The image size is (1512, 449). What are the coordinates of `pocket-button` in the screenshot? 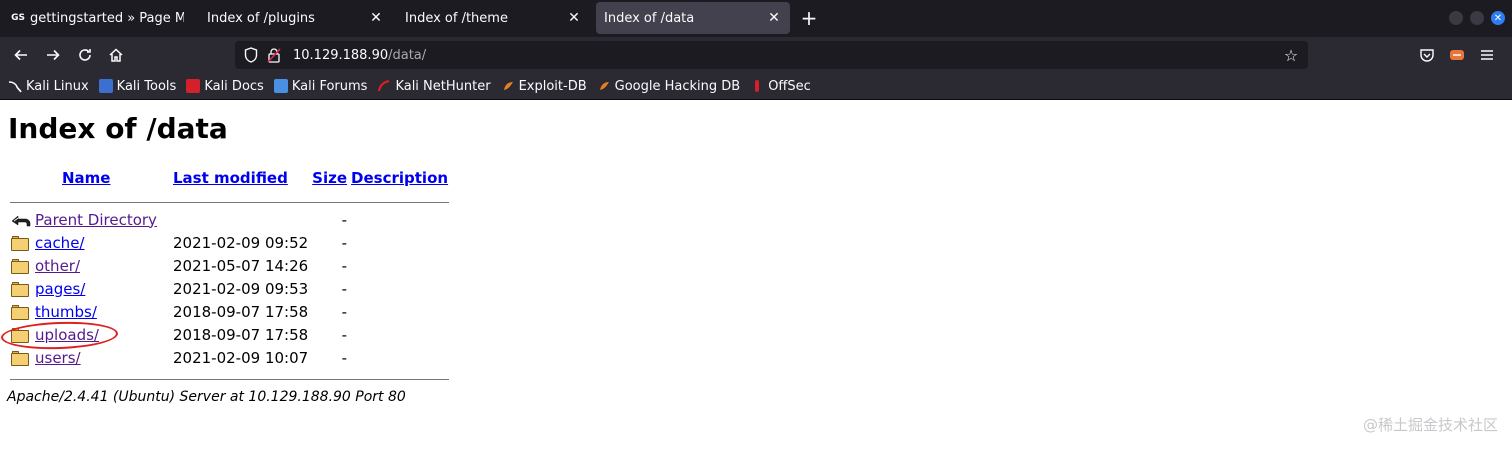 It's located at (1427, 55).